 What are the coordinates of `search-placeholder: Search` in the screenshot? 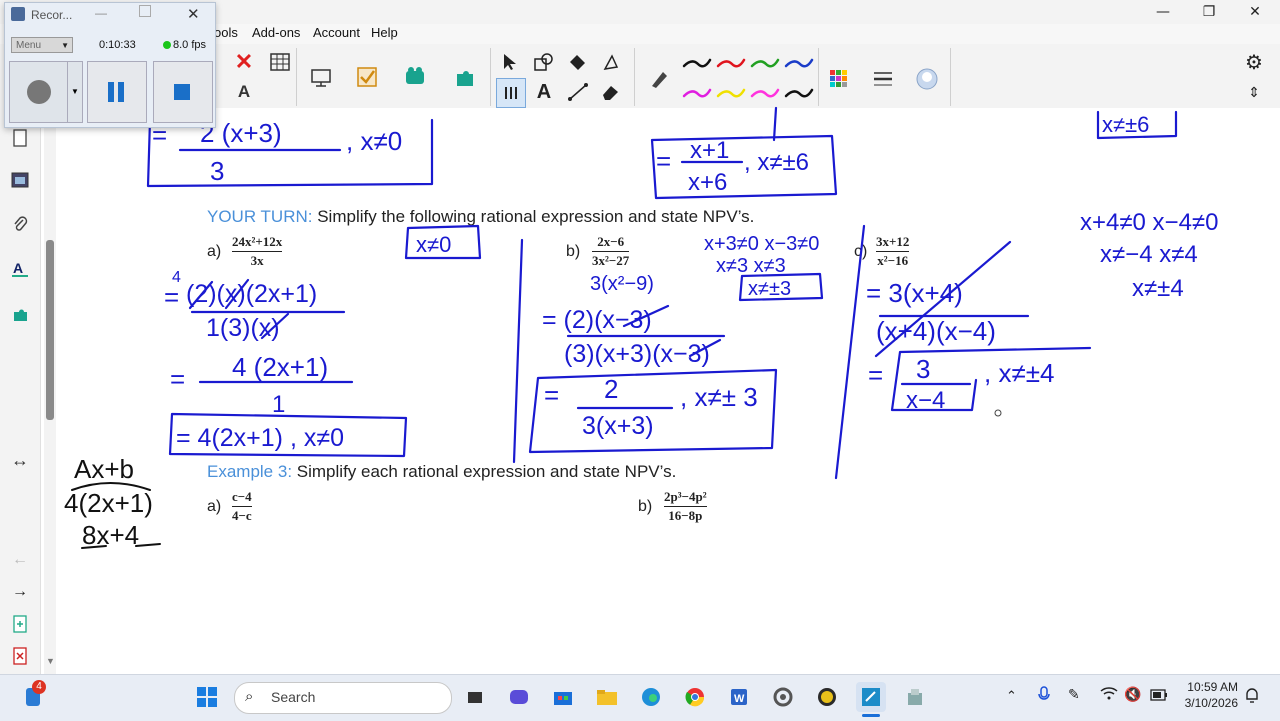 It's located at (293, 697).